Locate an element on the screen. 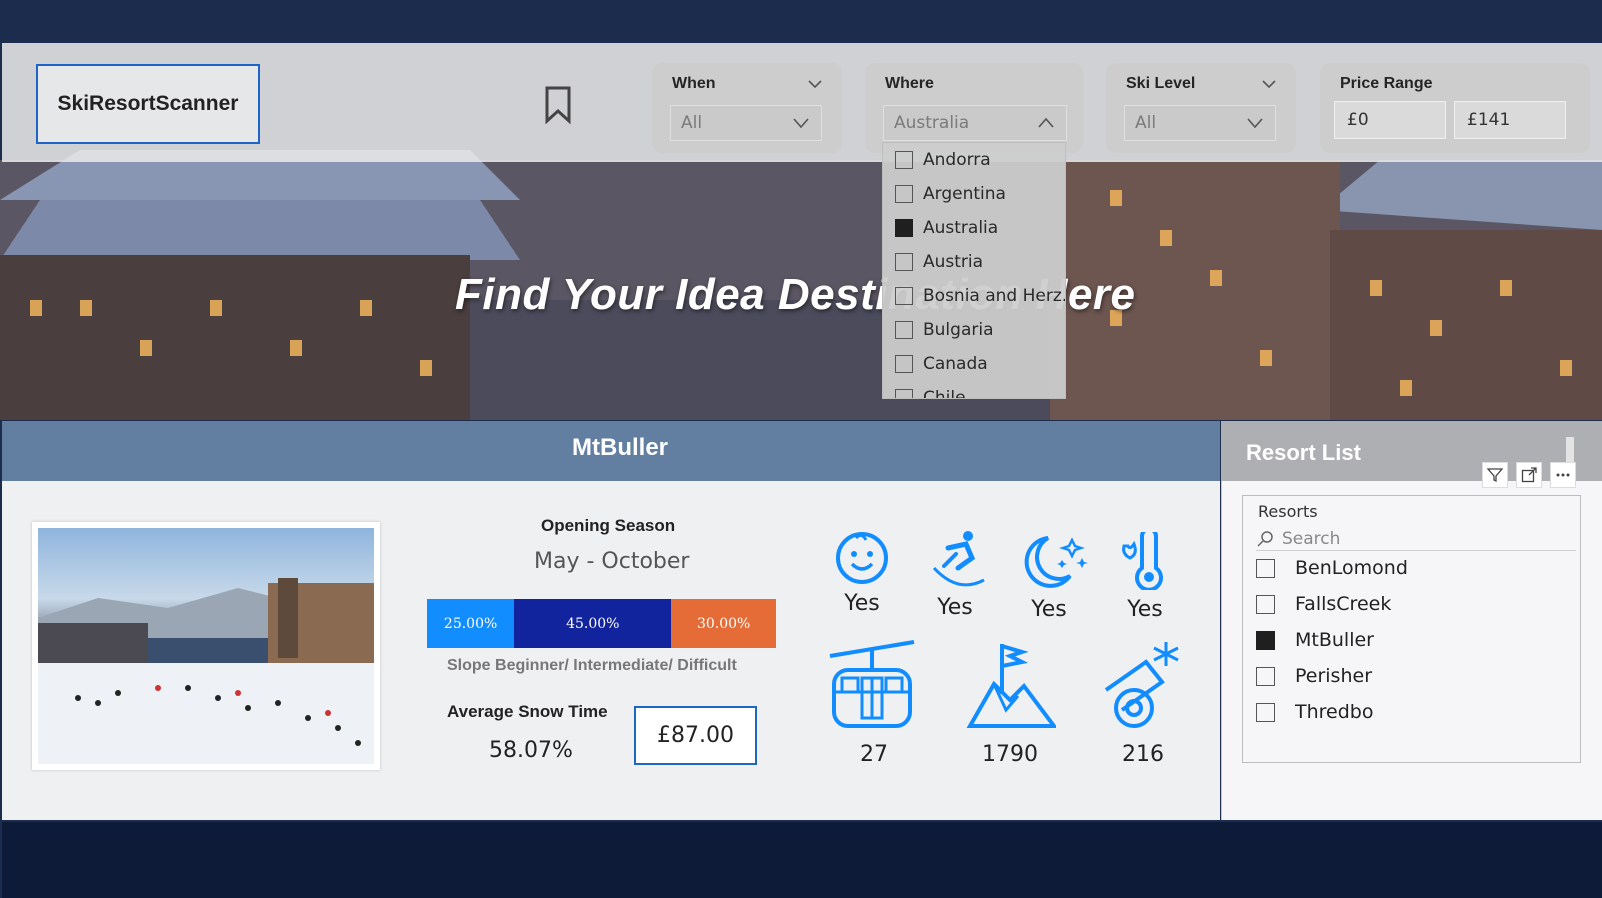  ski-level-dropdown: All is located at coordinates (1200, 123).